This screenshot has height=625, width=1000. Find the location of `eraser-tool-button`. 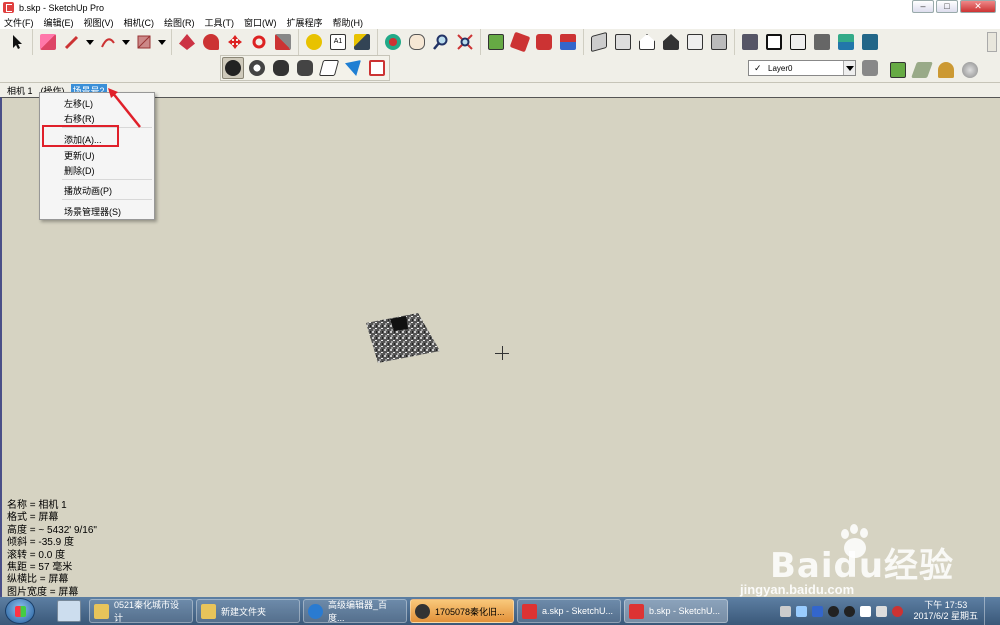

eraser-tool-button is located at coordinates (48, 42).